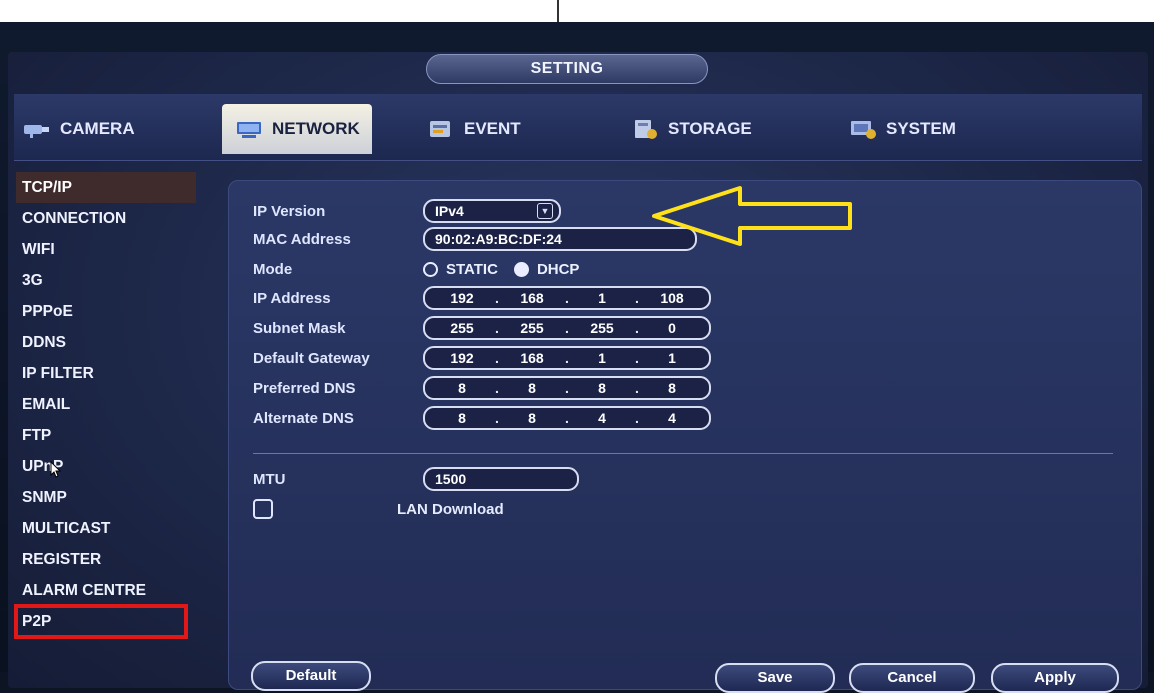  I want to click on ip-version-value: IPv4, so click(449, 211).